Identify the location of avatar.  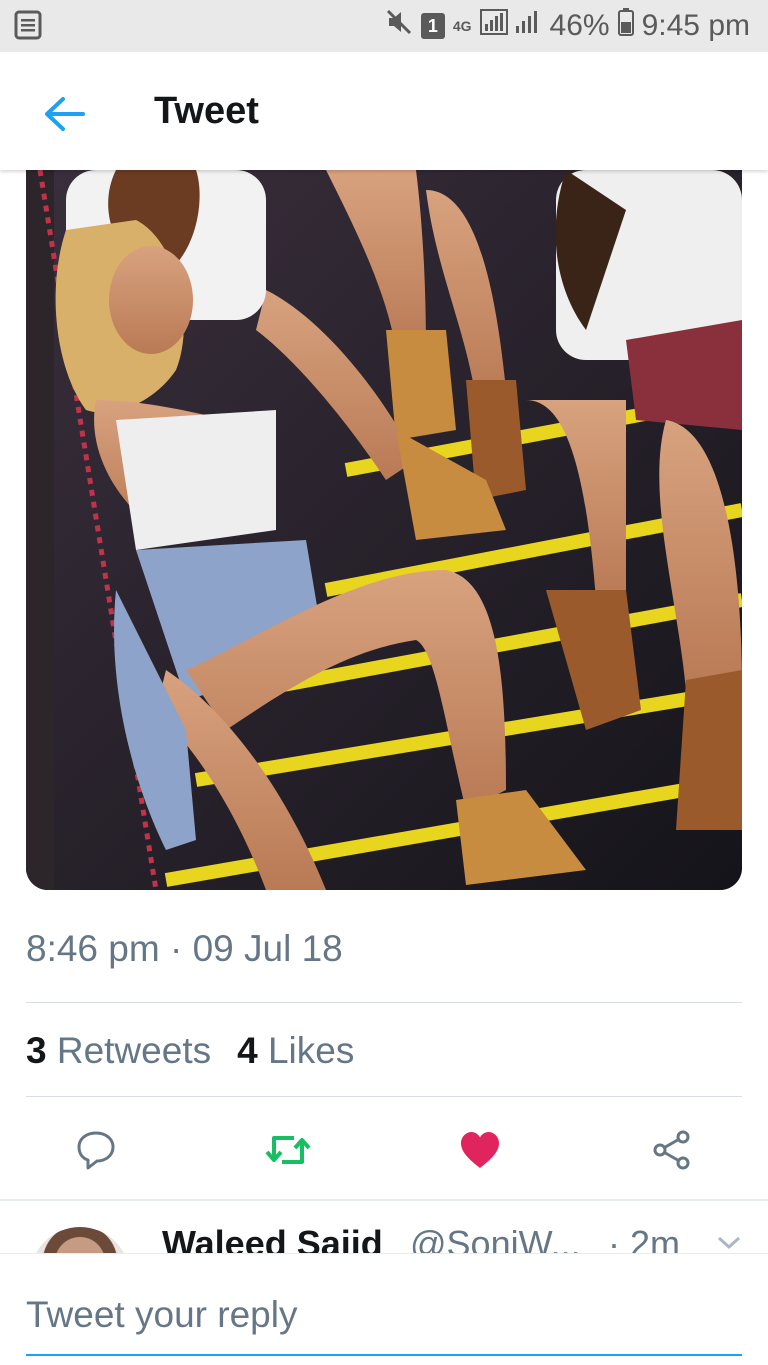
(80, 1240).